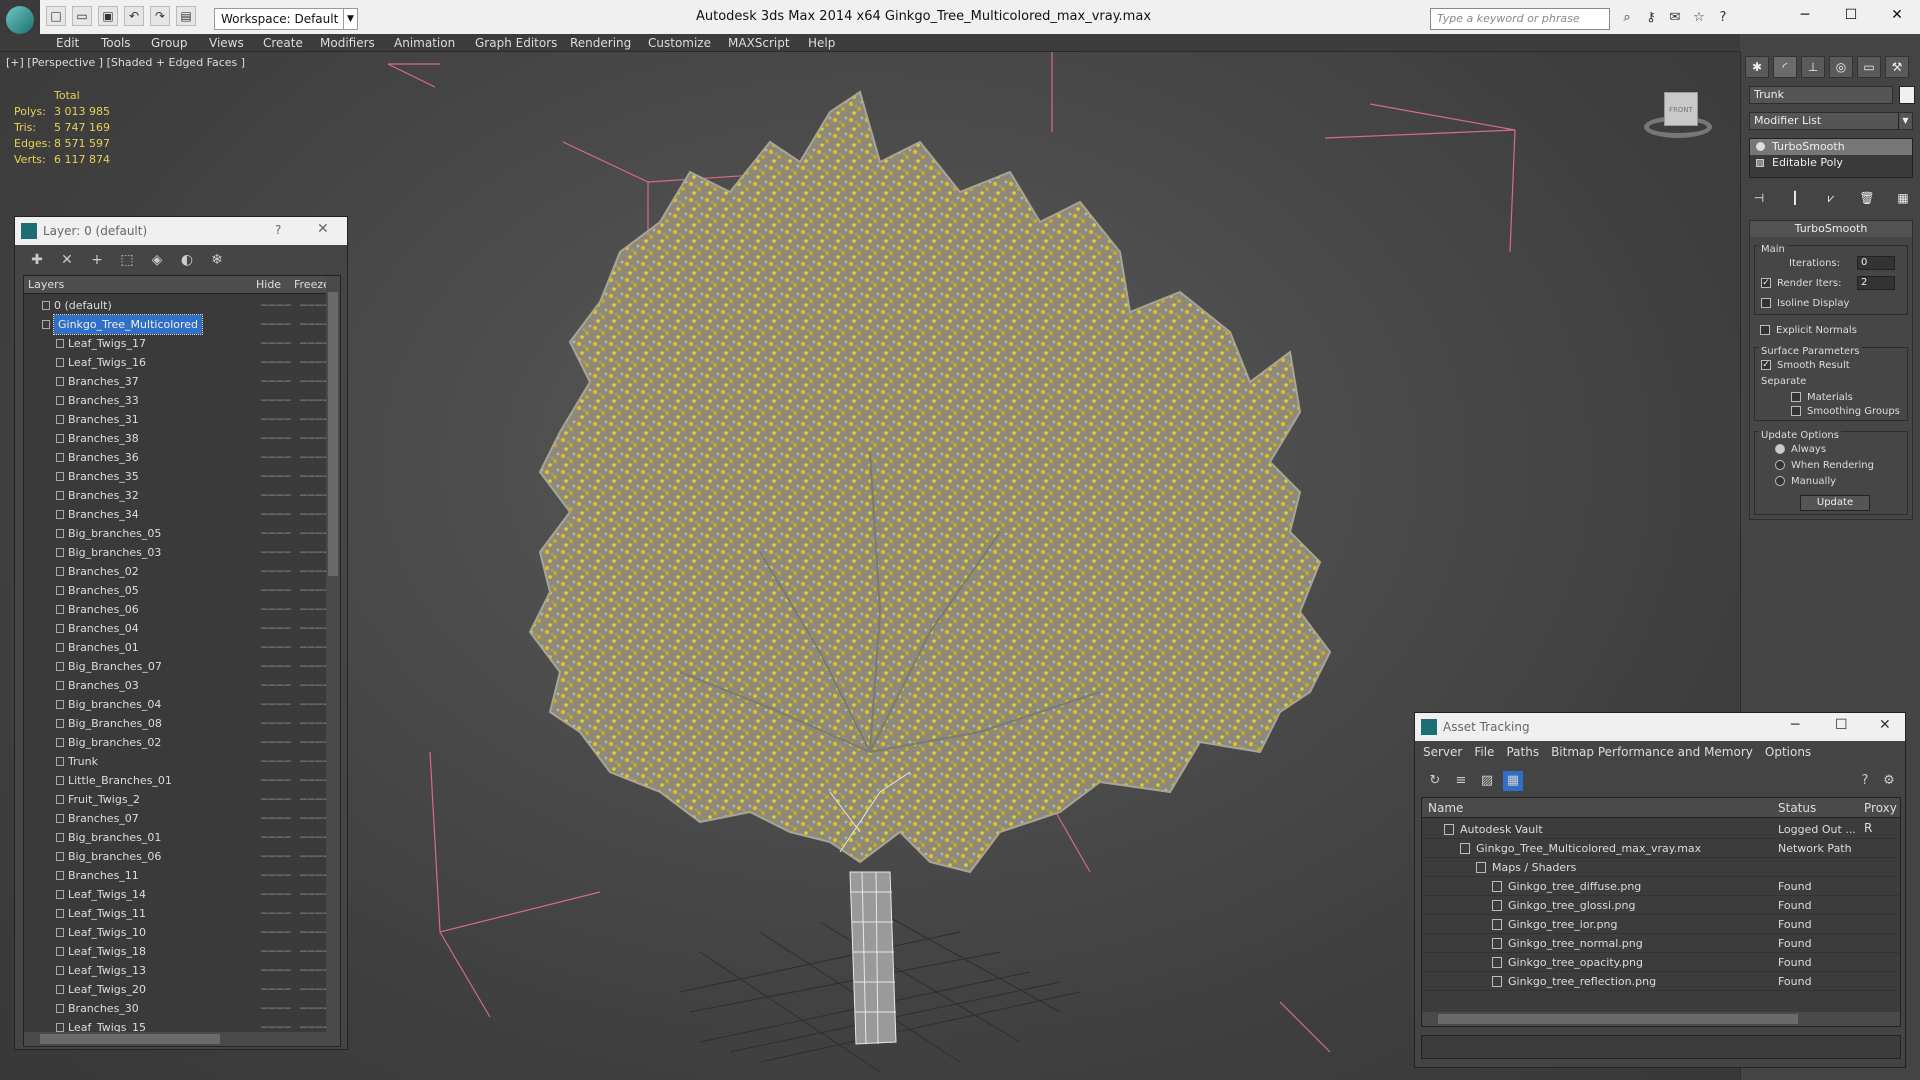 This screenshot has width=1920, height=1080. Describe the element at coordinates (1907, 95) in the screenshot. I see `object-color-swatch` at that location.